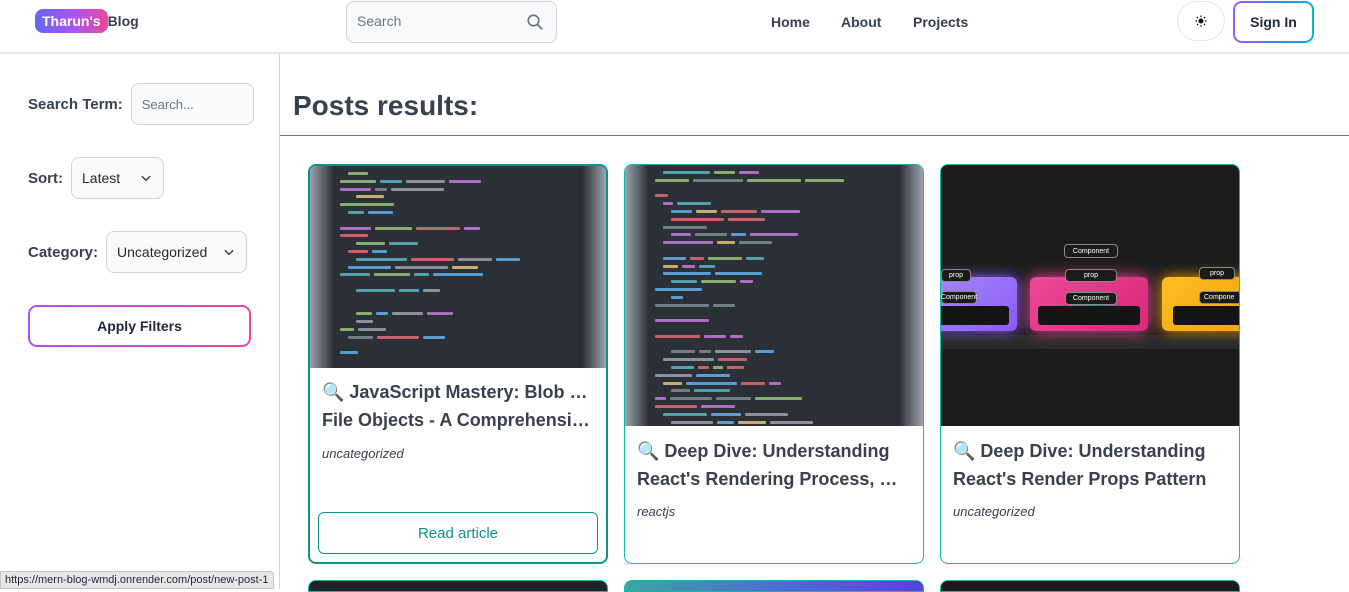 Image resolution: width=1349 pixels, height=592 pixels. Describe the element at coordinates (535, 22) in the screenshot. I see `search-icon` at that location.